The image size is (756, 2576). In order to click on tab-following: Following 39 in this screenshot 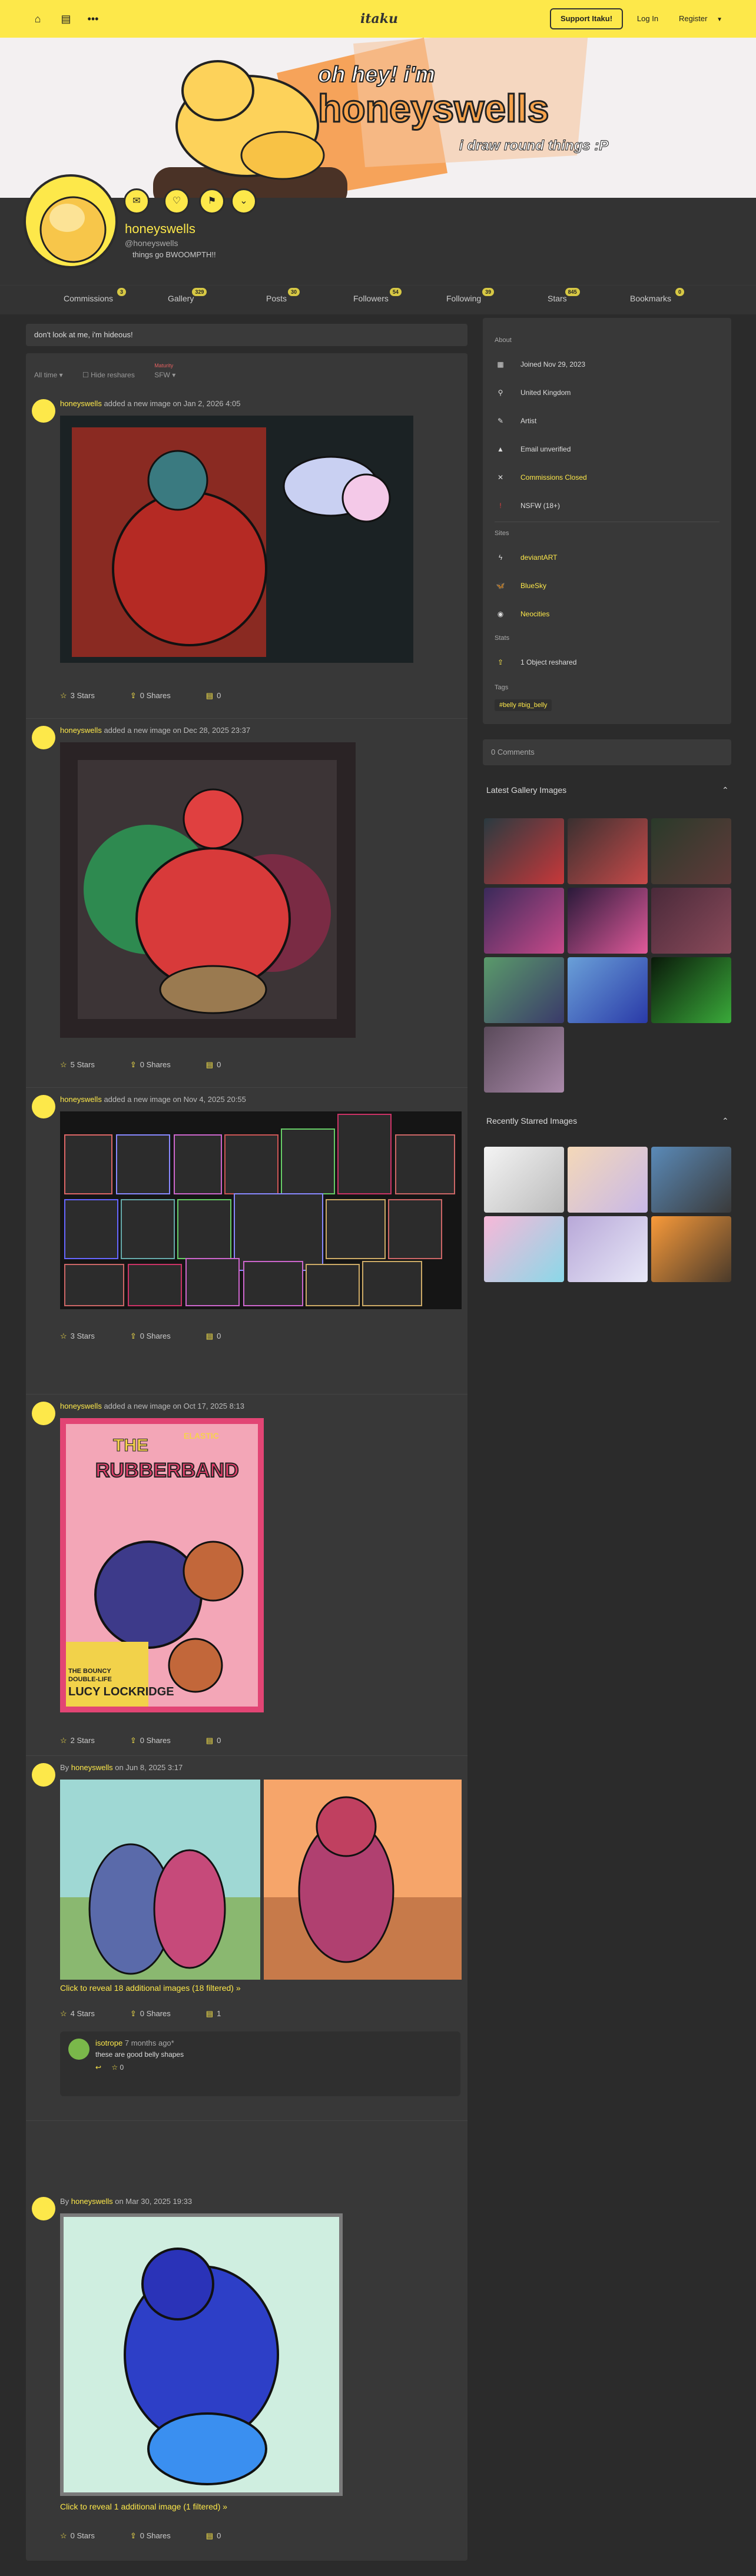, I will do `click(470, 295)`.